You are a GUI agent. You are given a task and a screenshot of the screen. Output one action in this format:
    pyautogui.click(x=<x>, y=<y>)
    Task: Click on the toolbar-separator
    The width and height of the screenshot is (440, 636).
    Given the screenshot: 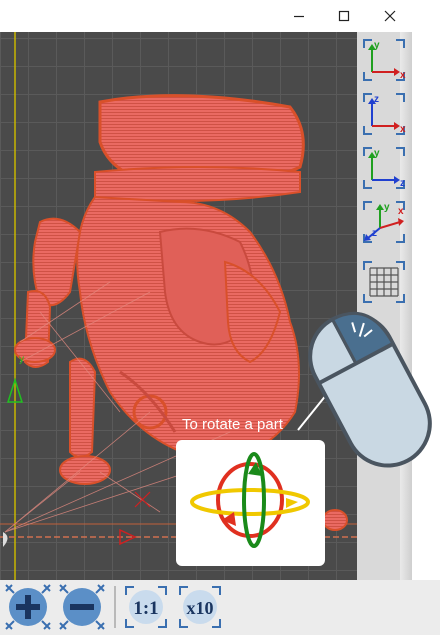 What is the action you would take?
    pyautogui.click(x=115, y=607)
    